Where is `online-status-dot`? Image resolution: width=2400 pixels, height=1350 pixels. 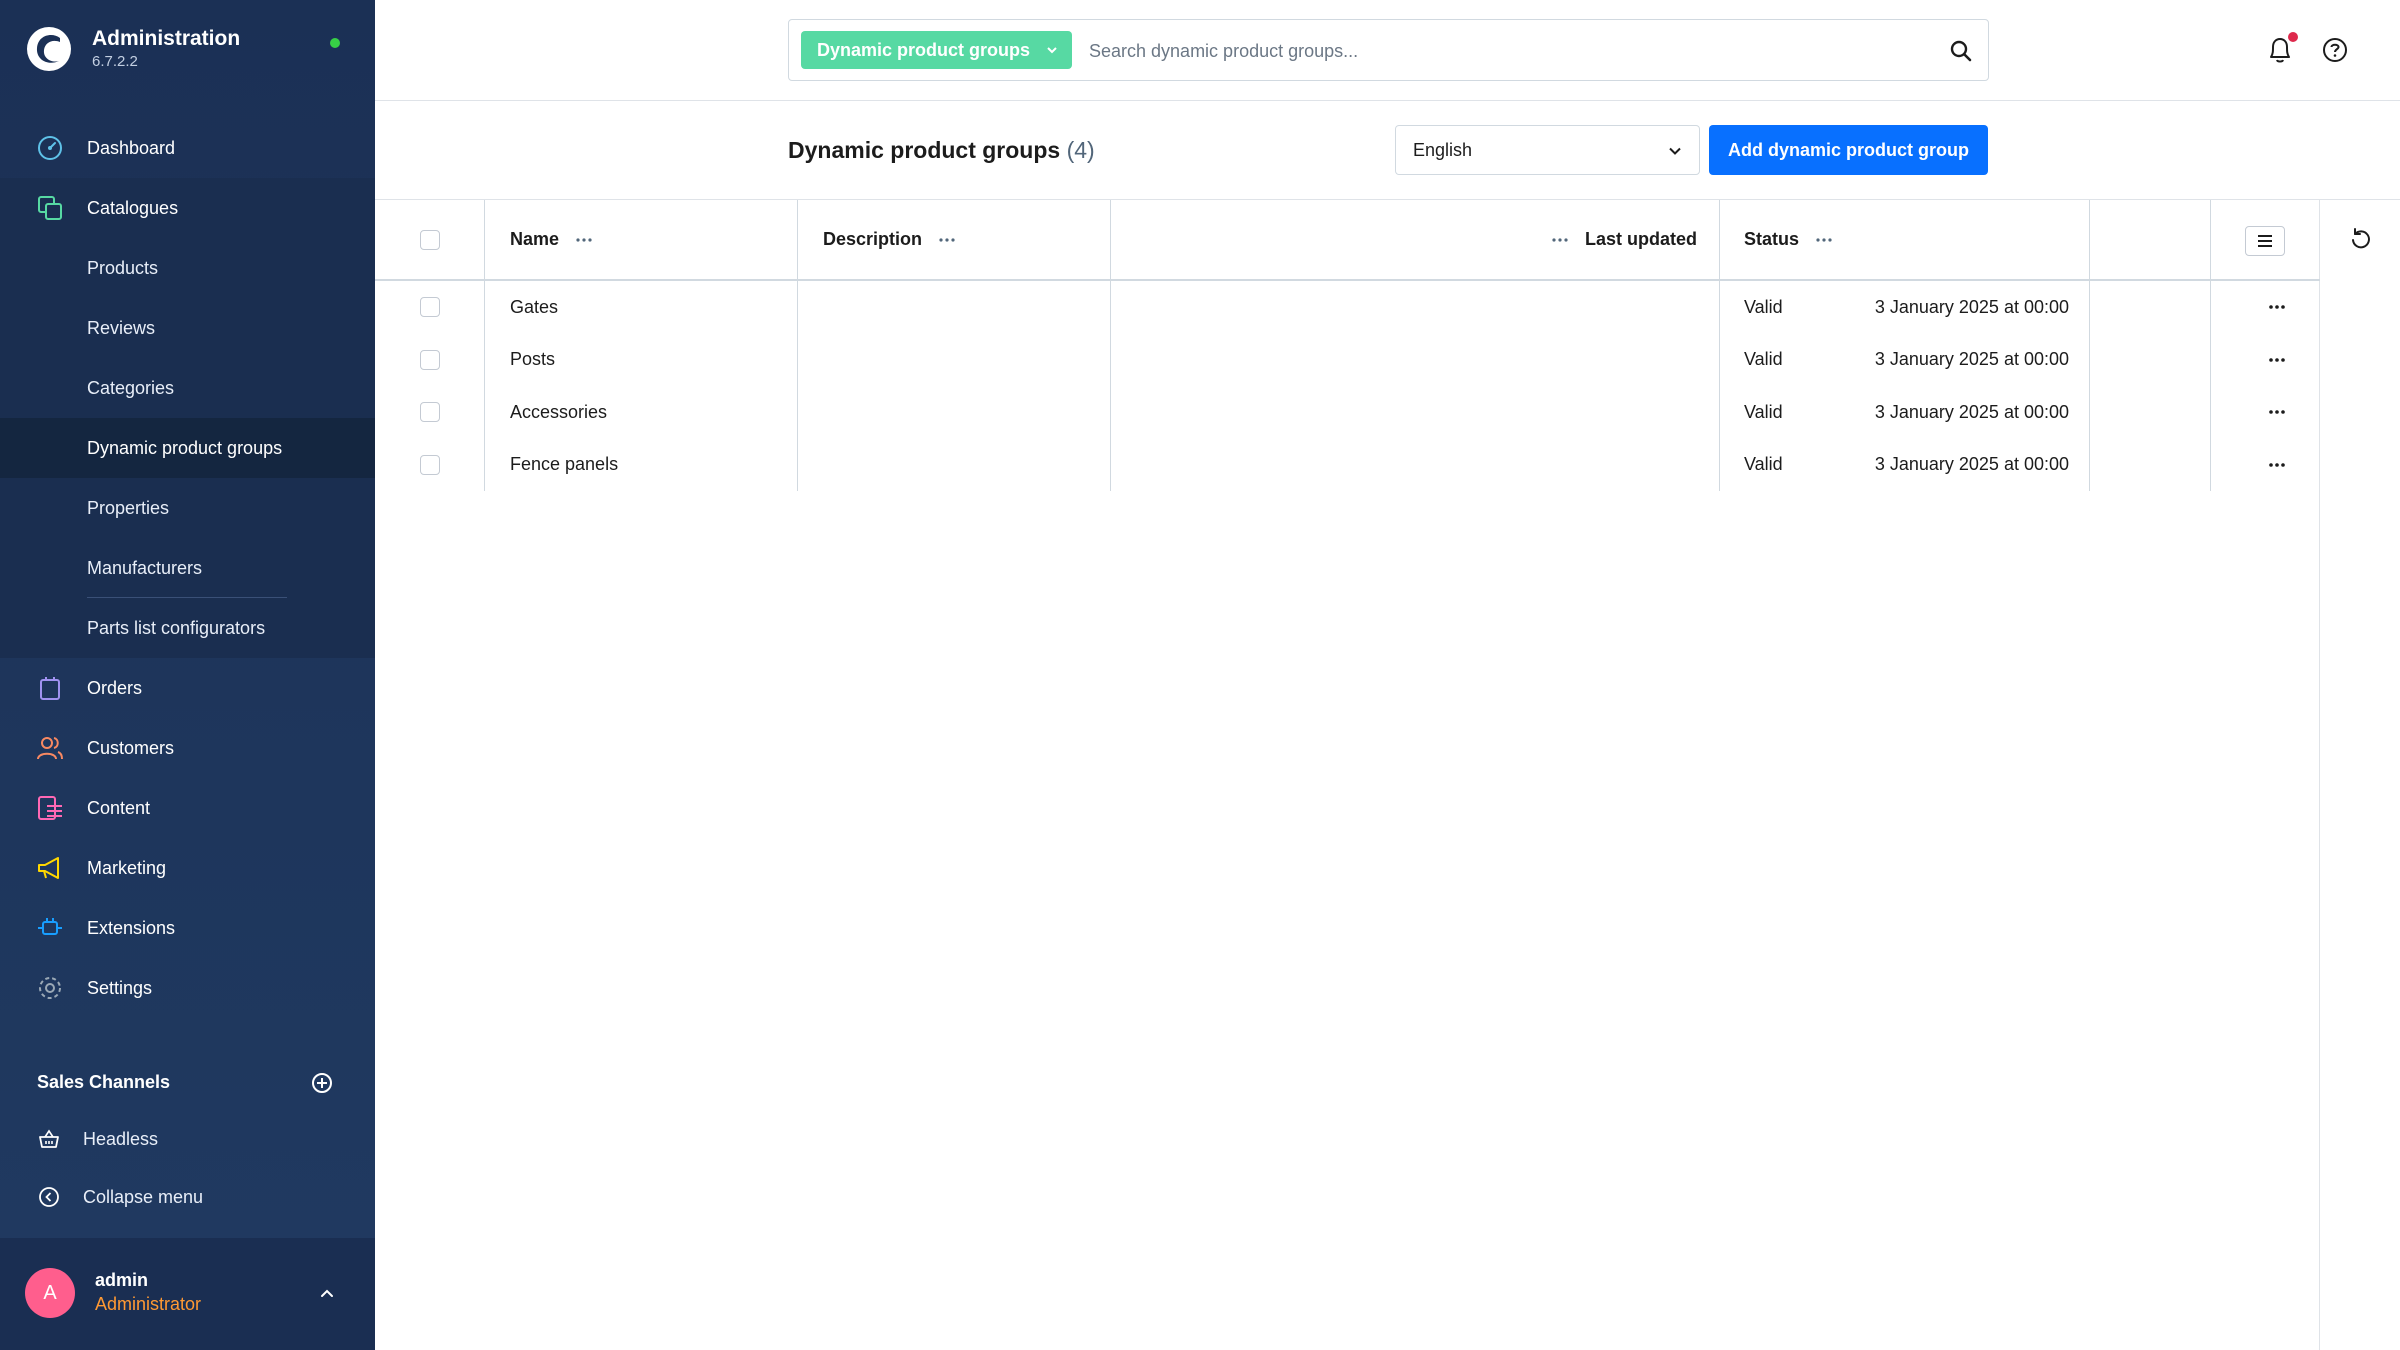
online-status-dot is located at coordinates (335, 43).